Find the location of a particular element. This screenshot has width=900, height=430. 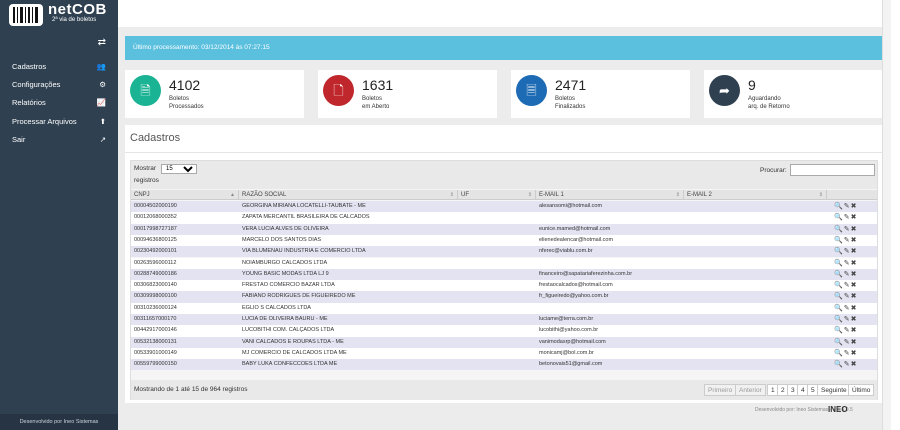

show-label: Mostrar is located at coordinates (145, 168).